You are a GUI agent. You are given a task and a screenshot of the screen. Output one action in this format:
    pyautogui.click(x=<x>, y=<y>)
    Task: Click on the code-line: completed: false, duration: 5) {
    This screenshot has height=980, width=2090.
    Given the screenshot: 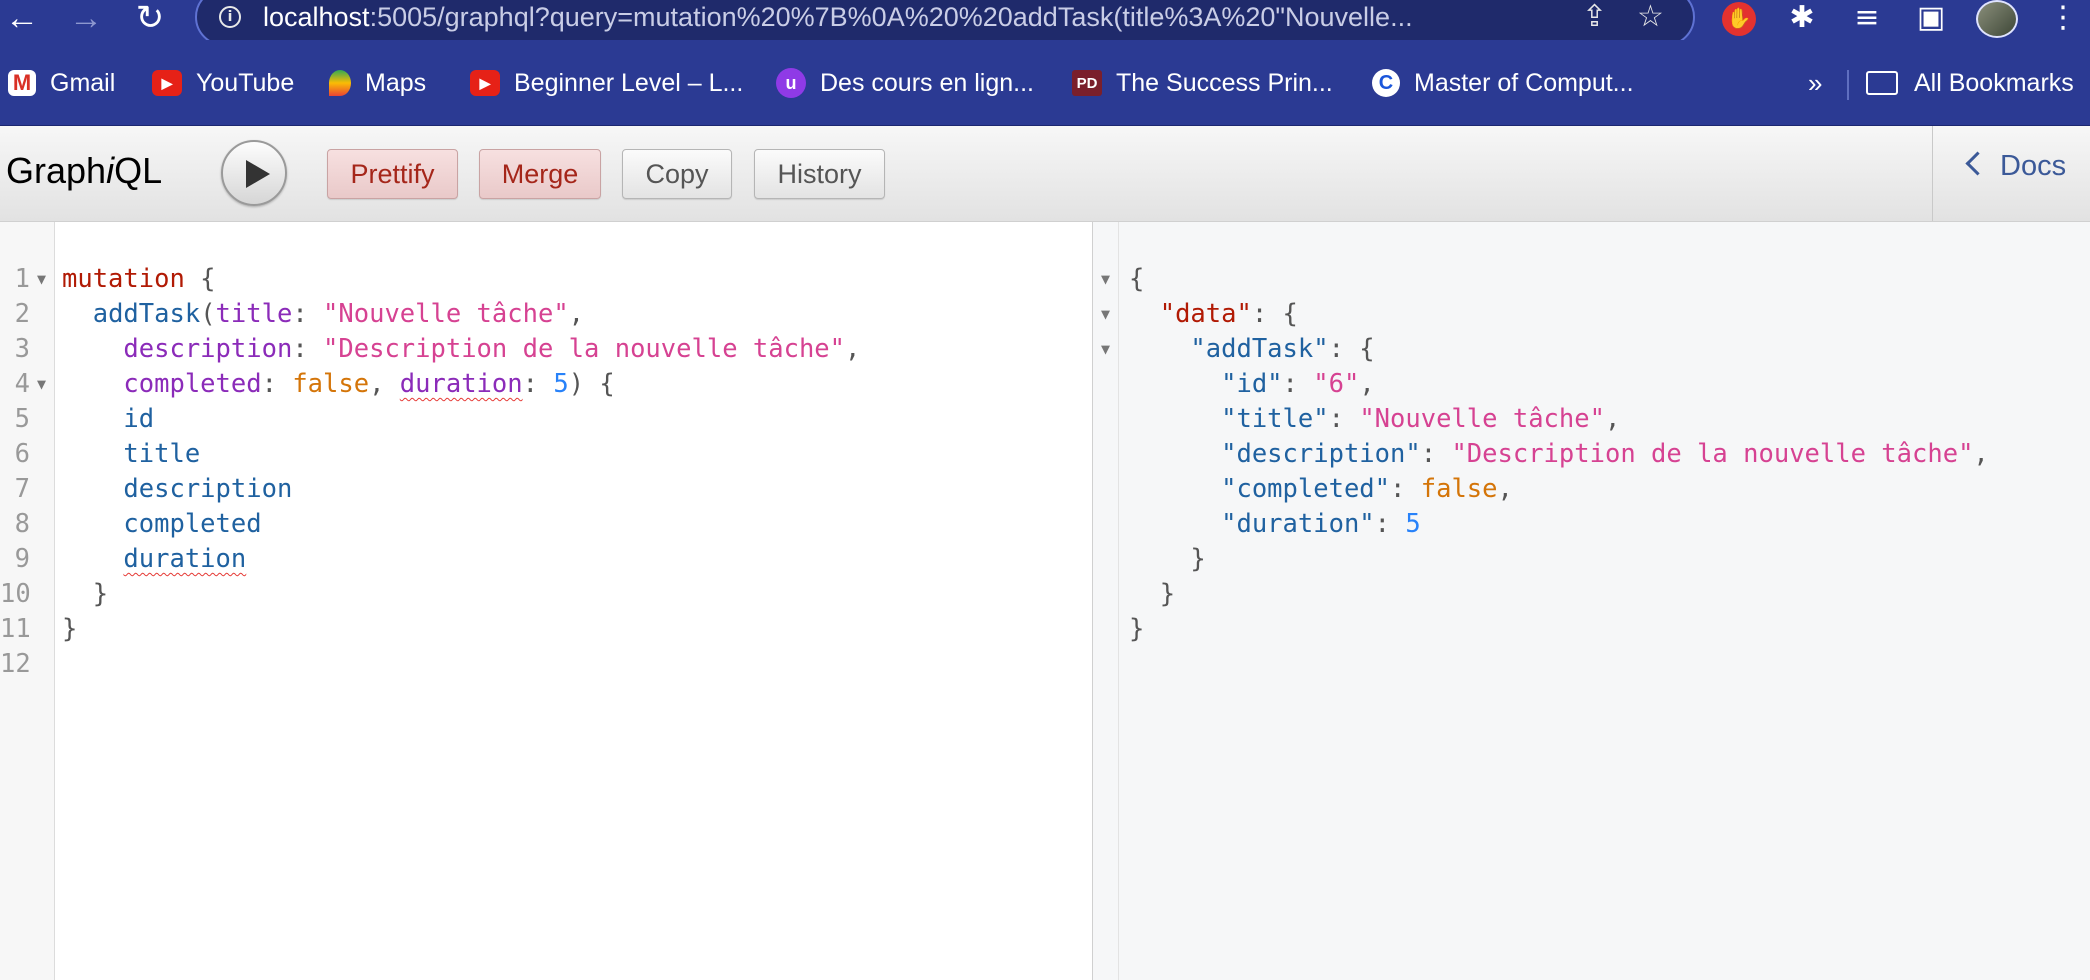 What is the action you would take?
    pyautogui.click(x=369, y=384)
    